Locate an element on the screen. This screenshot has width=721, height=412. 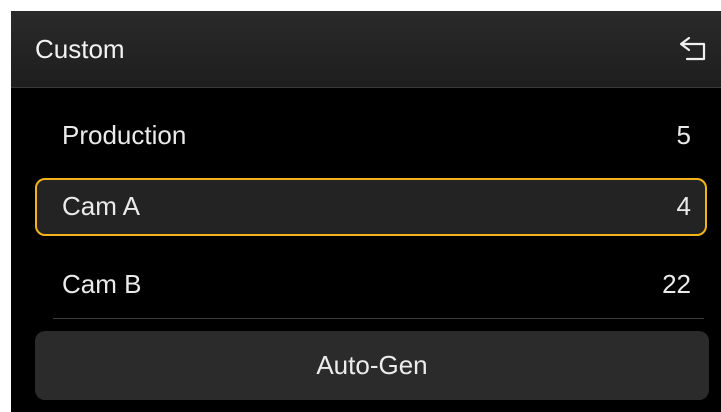
list-divider is located at coordinates (378, 318).